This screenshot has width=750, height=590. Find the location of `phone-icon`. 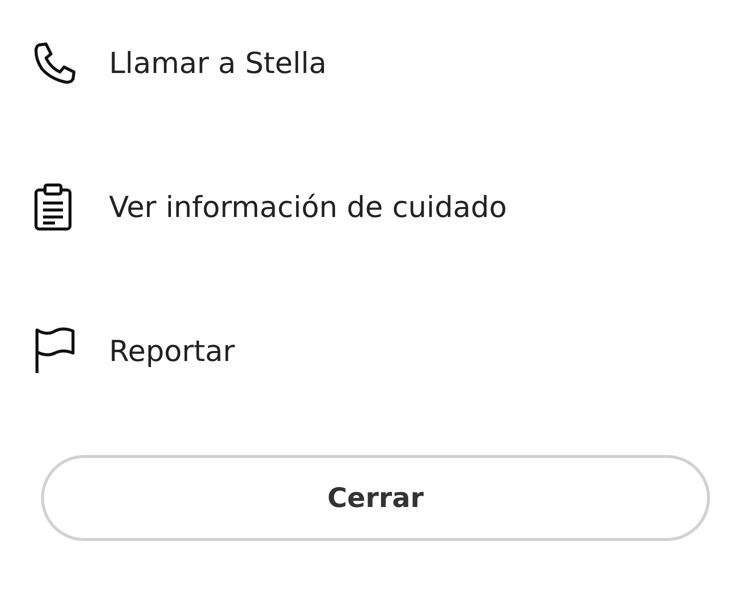

phone-icon is located at coordinates (55, 63).